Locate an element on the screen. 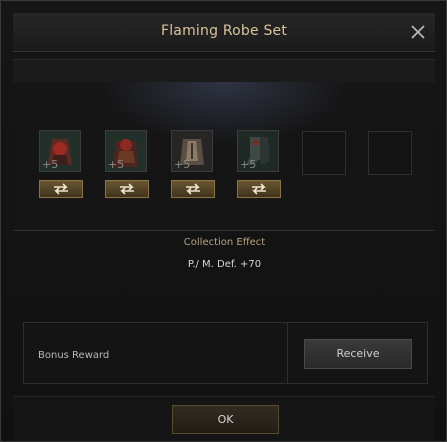 The height and width of the screenshot is (442, 447). dialog-title: Flaming Robe Set is located at coordinates (224, 31).